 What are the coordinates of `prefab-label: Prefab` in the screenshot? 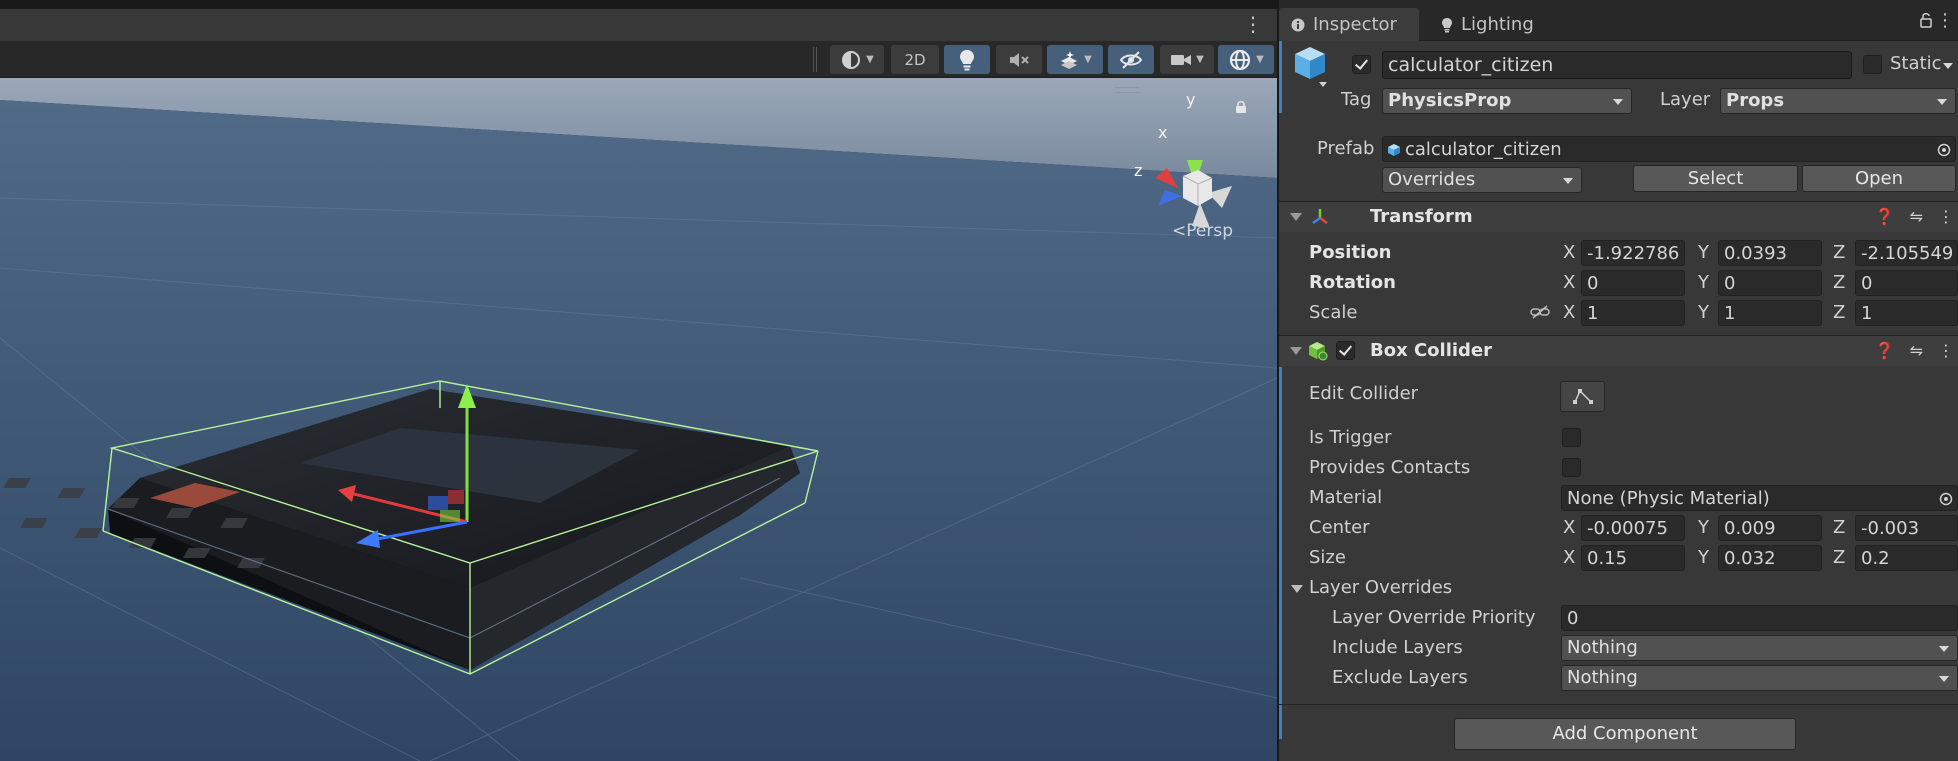 It's located at (1346, 148).